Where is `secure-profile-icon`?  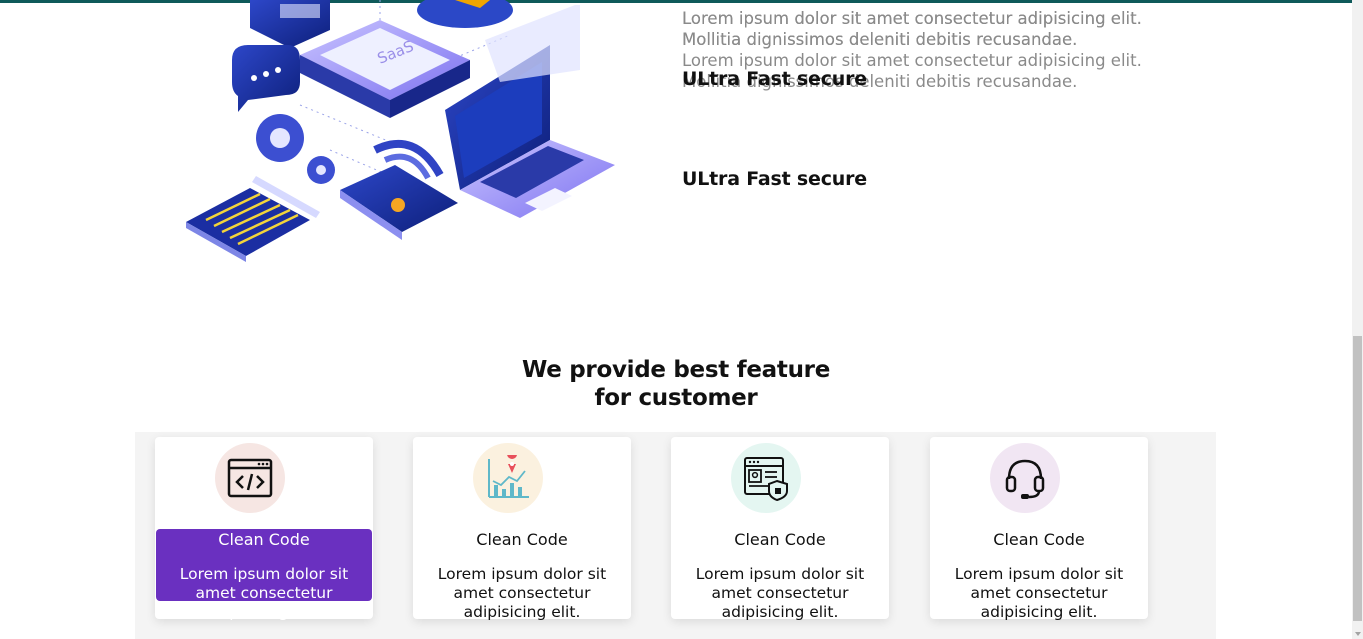
secure-profile-icon is located at coordinates (766, 478).